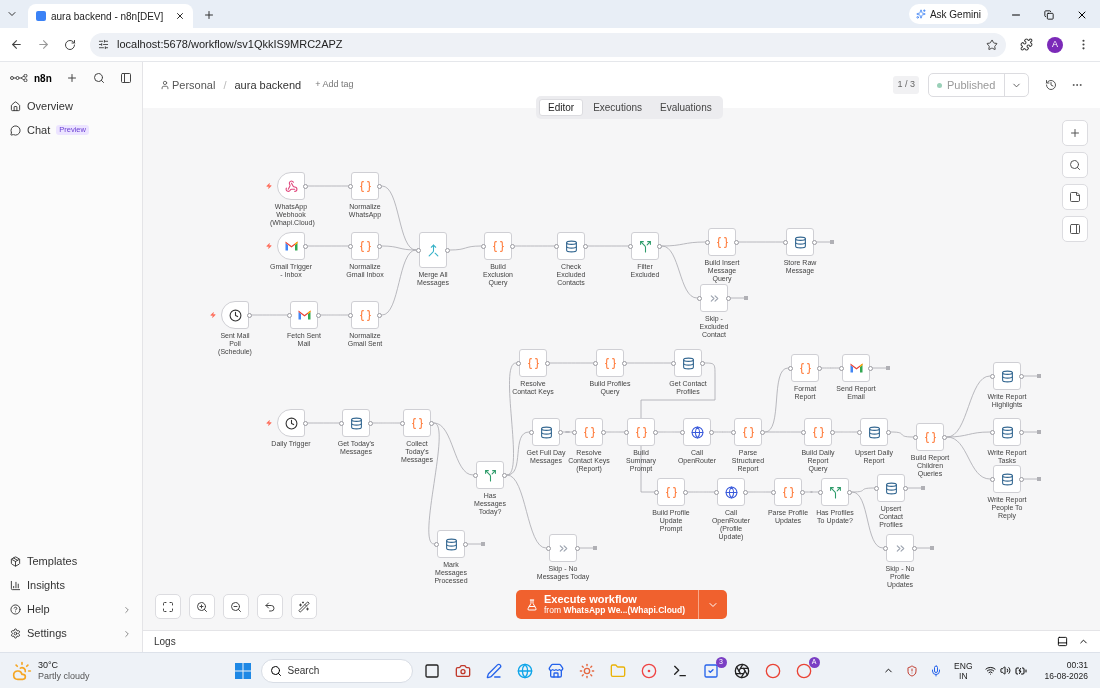 Image resolution: width=1100 pixels, height=688 pixels. Describe the element at coordinates (242, 670) in the screenshot. I see `start-icon` at that location.